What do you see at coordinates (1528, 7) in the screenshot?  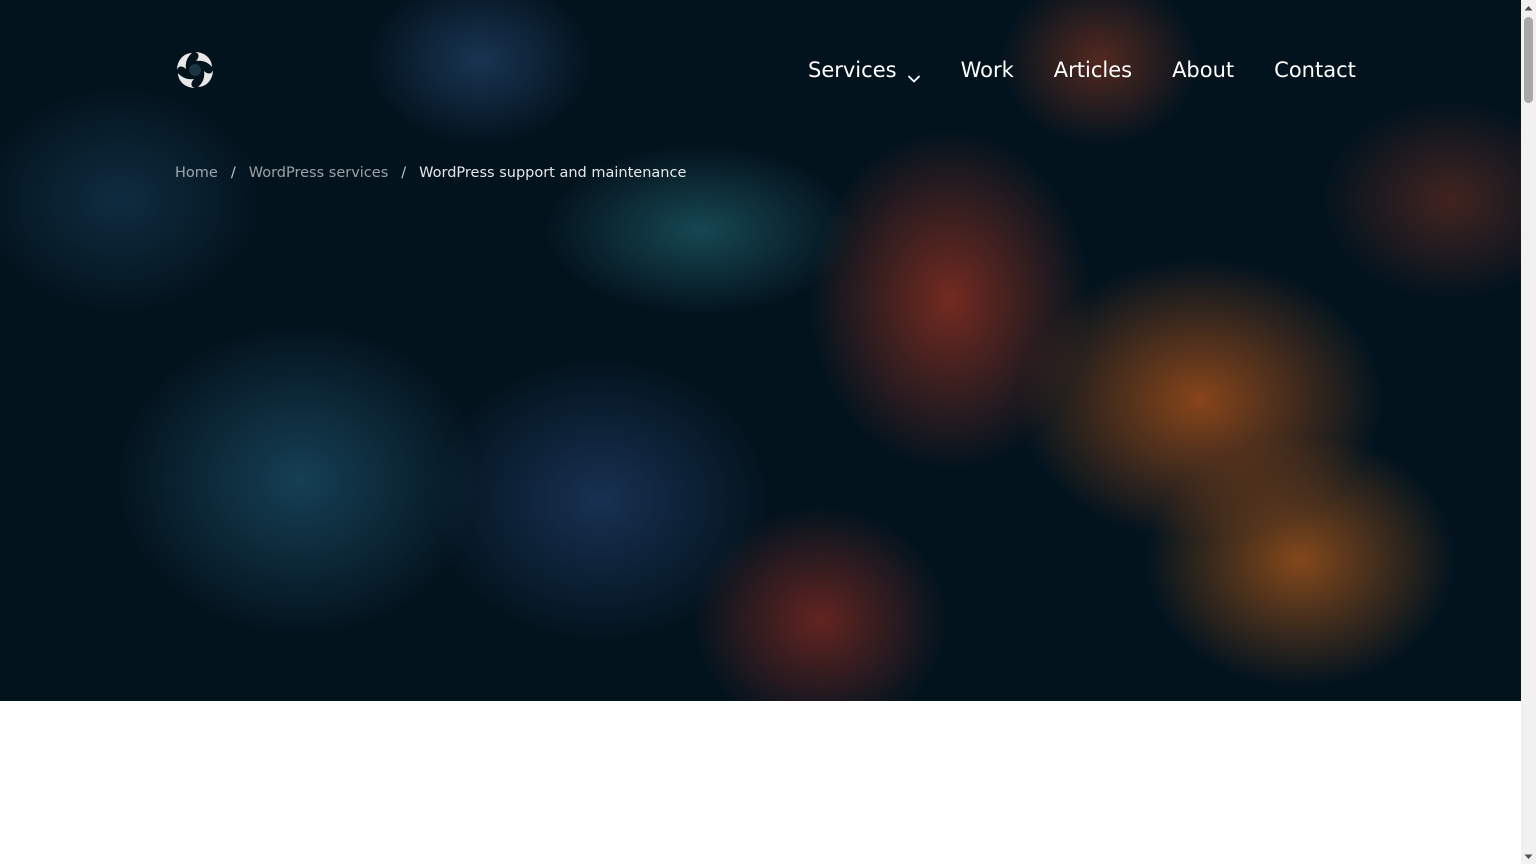 I see `scroll-up-arrow-icon` at bounding box center [1528, 7].